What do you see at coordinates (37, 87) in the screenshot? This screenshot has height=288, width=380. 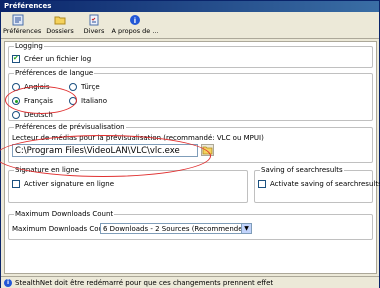 I see `radio-anglais-label: Anglais` at bounding box center [37, 87].